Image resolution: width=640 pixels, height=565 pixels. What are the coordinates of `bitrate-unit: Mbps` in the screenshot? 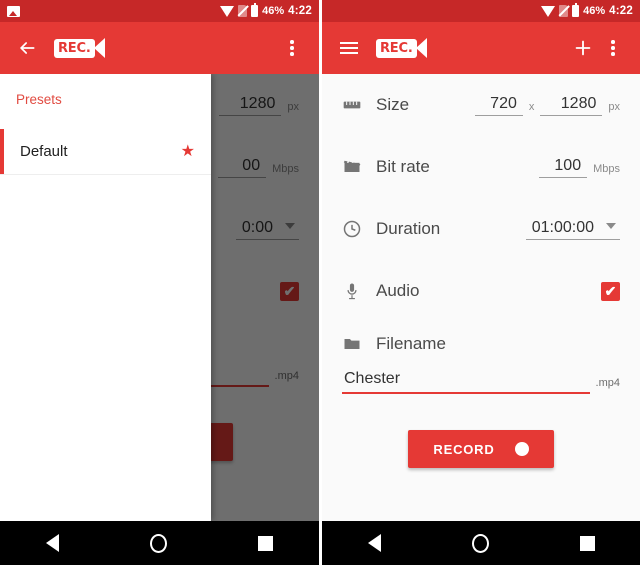 It's located at (606, 168).